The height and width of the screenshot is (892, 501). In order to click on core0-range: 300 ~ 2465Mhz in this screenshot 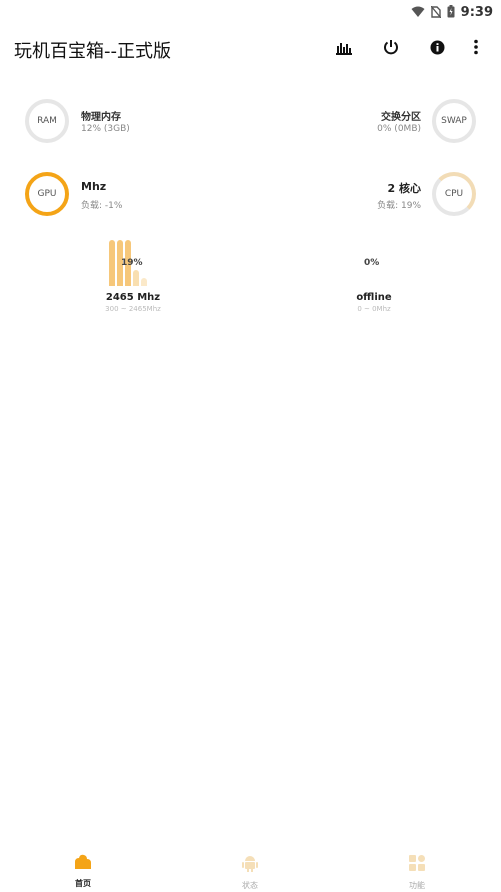, I will do `click(133, 309)`.